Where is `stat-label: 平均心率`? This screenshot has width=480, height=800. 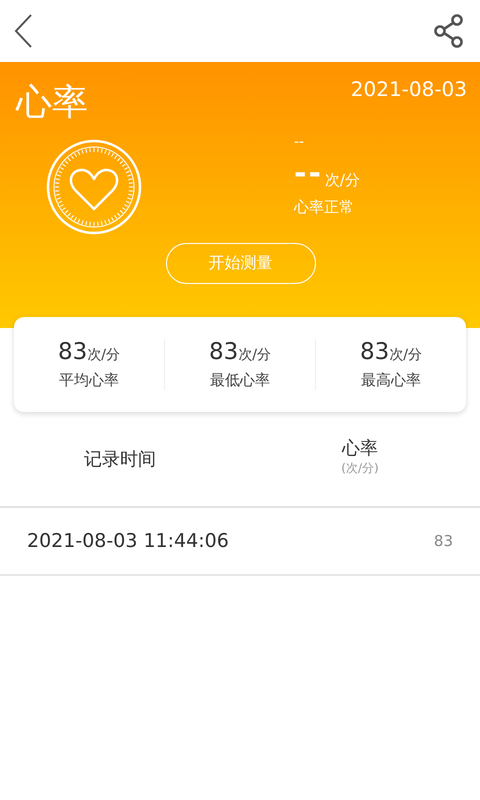 stat-label: 平均心率 is located at coordinates (89, 380).